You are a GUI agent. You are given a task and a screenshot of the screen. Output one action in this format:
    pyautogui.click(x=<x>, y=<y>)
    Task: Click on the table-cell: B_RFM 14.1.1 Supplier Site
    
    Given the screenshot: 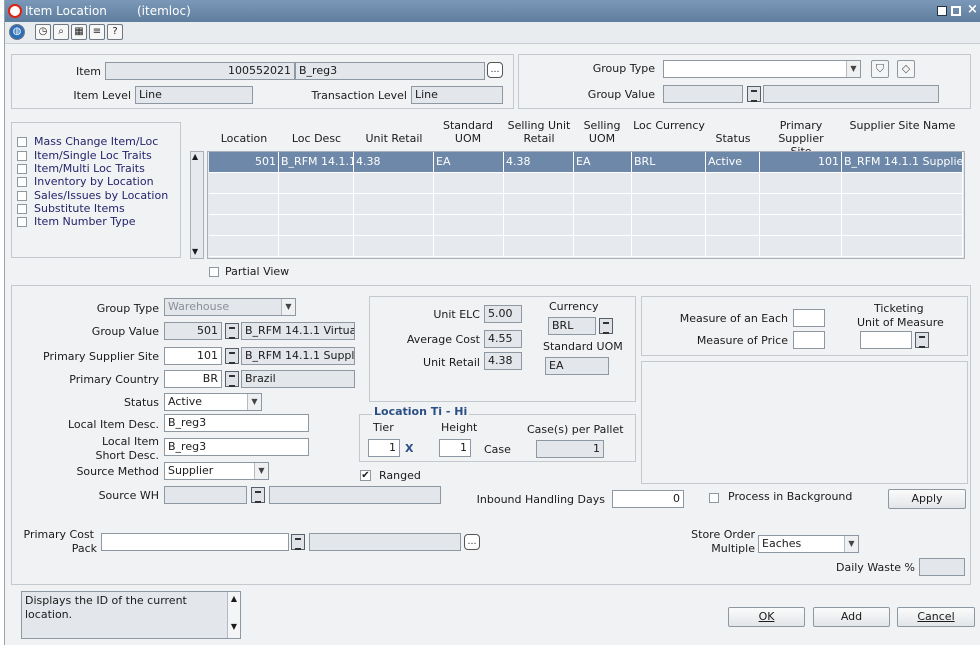 What is the action you would take?
    pyautogui.click(x=902, y=162)
    